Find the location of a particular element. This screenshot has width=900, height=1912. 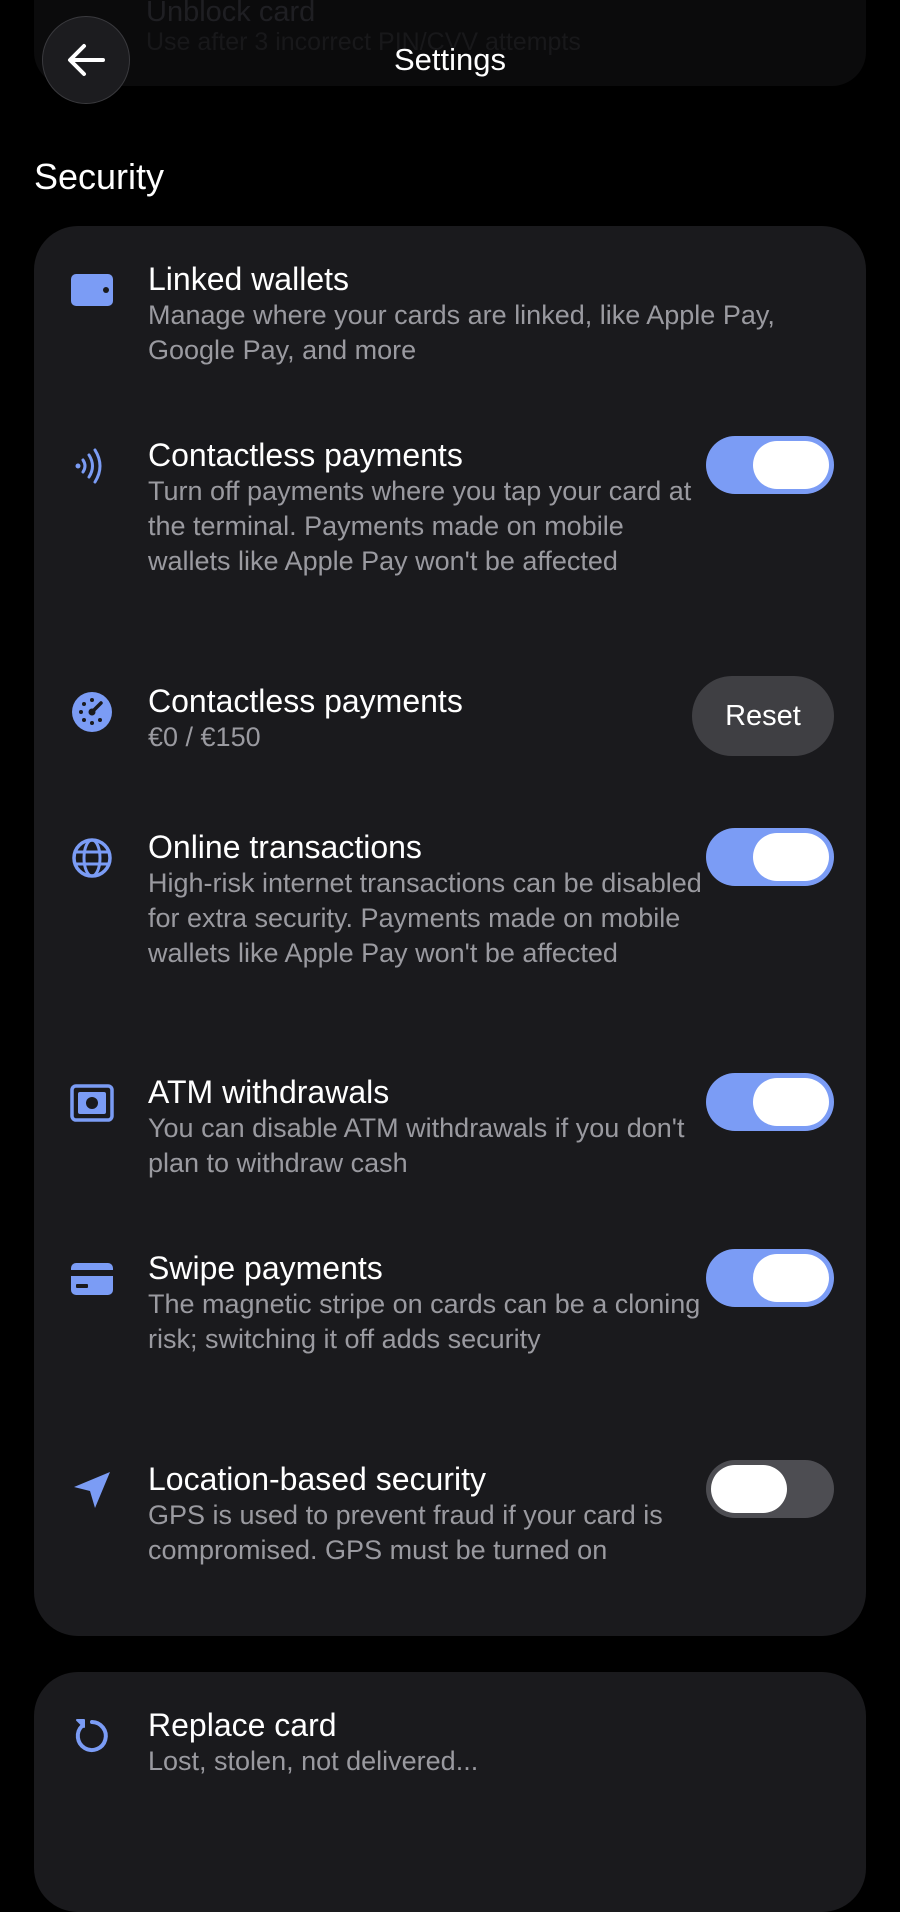

swipe-payments-toggle is located at coordinates (770, 1278).